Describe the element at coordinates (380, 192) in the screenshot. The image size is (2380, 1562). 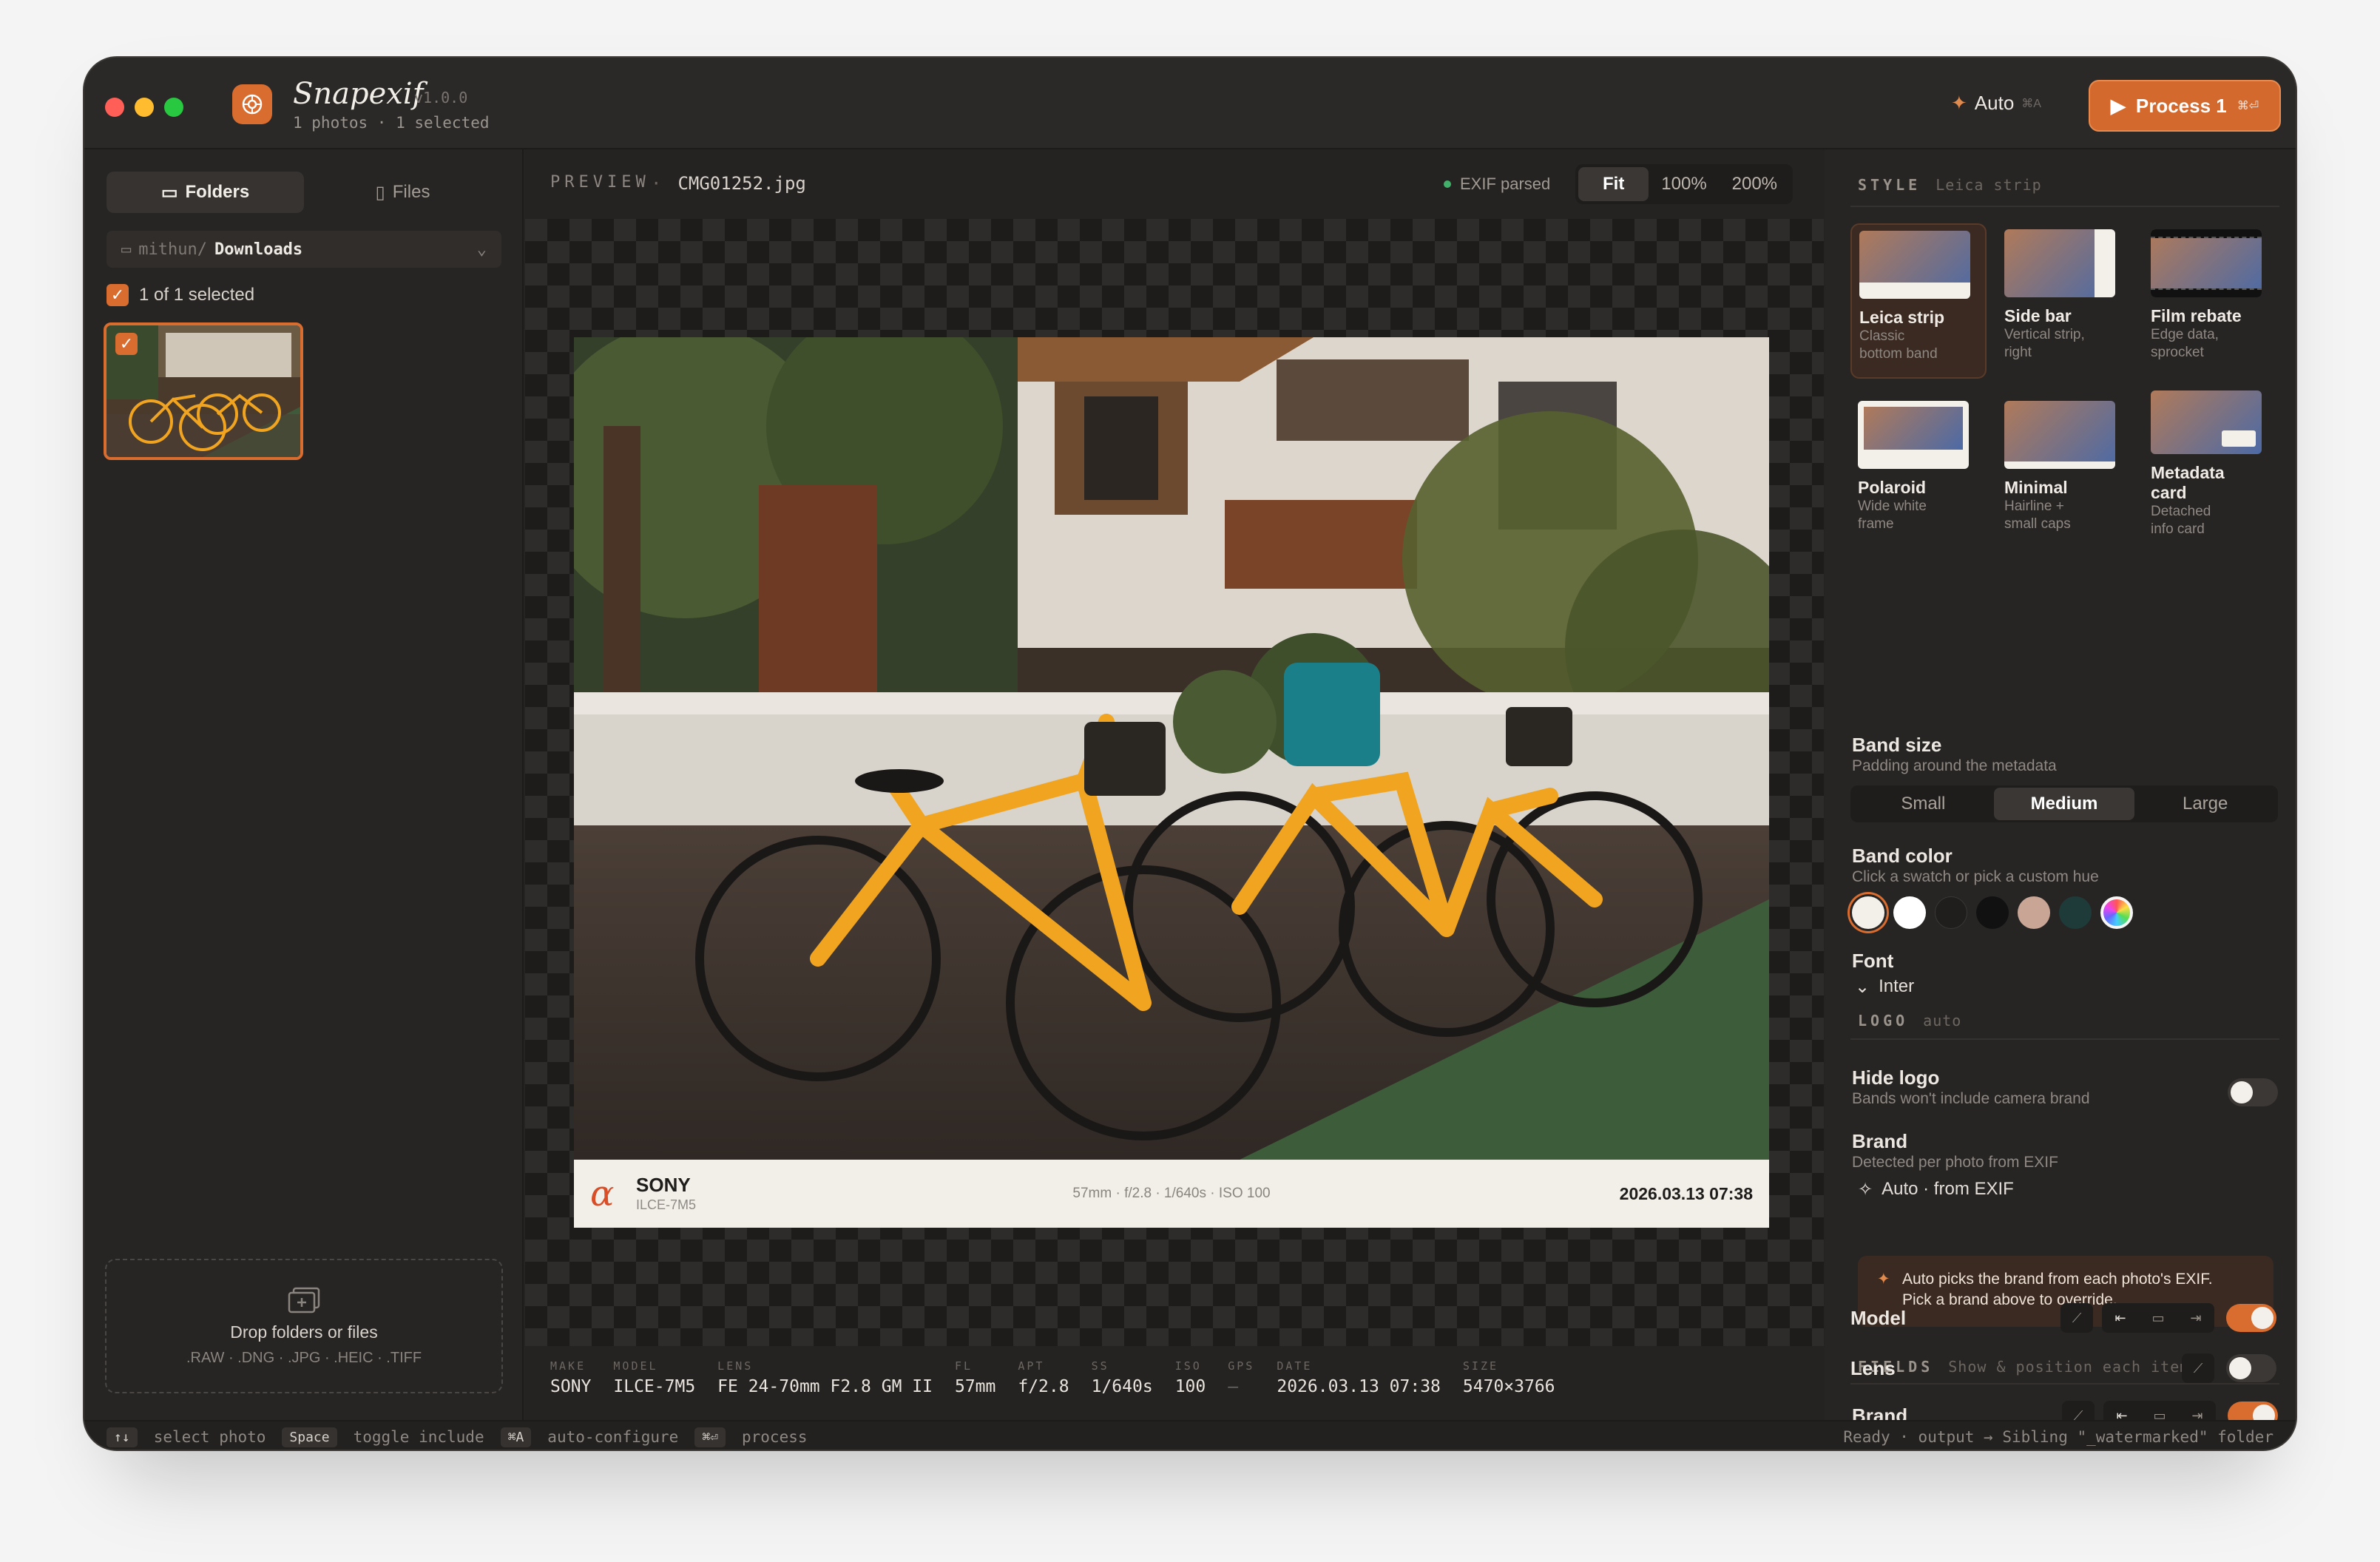
I see `file-icon: ▯` at that location.